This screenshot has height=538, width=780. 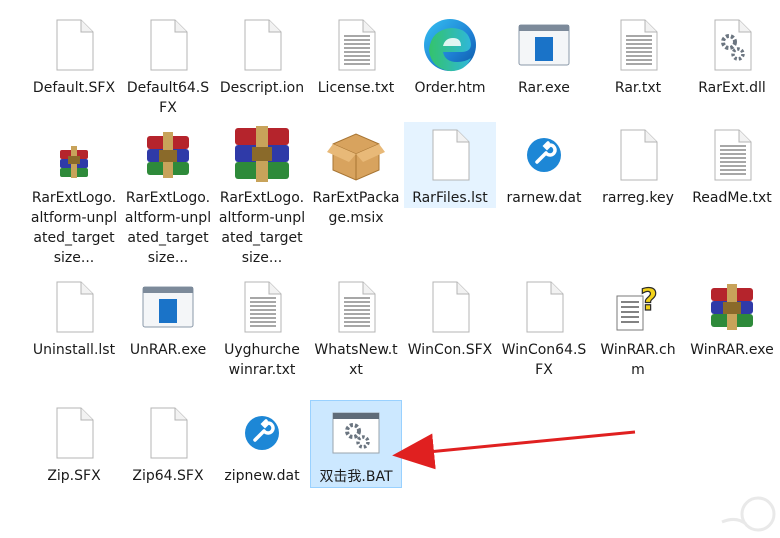 I want to click on file-item: License.txt, so click(x=356, y=55).